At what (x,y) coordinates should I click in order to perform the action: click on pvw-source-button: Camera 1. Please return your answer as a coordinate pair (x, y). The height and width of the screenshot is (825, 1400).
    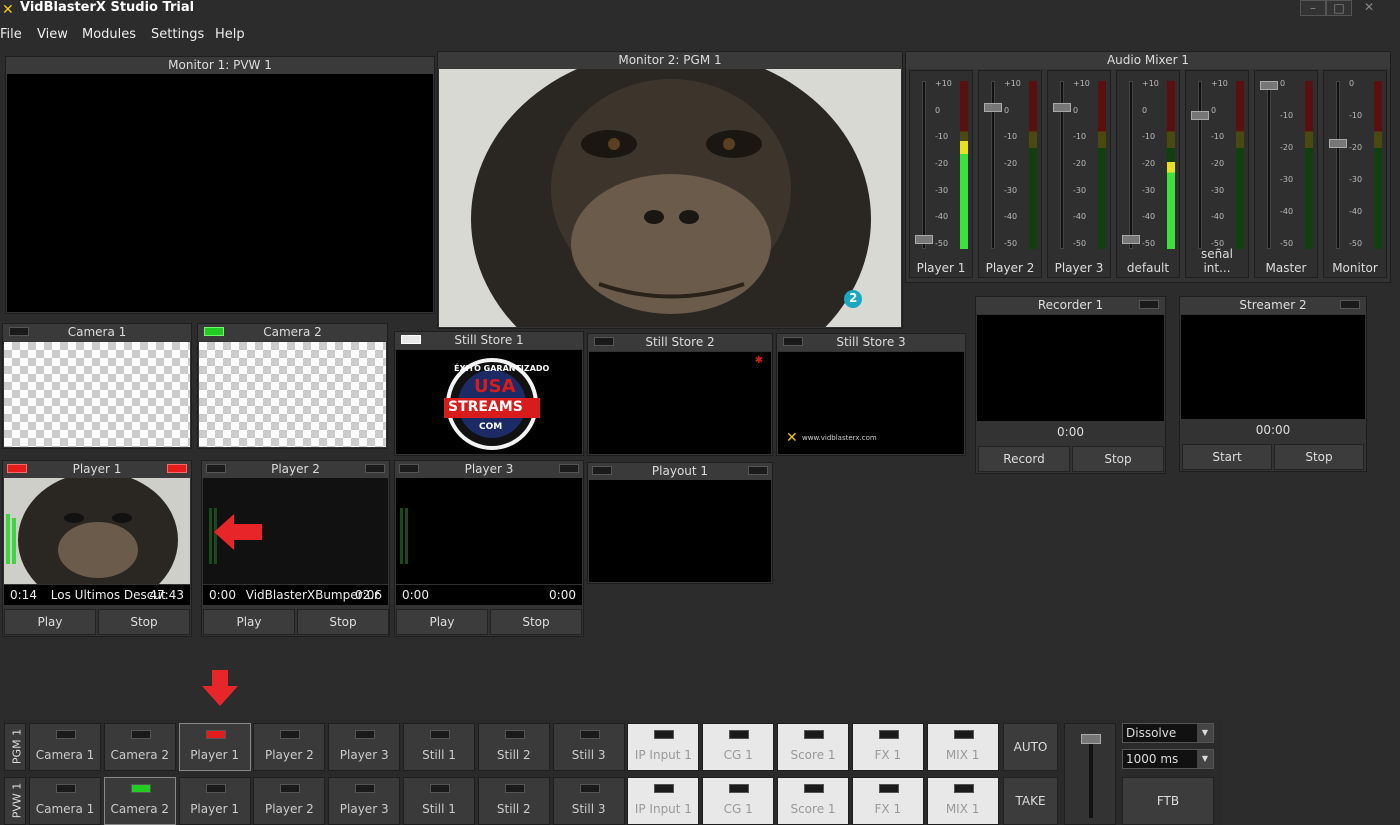
    Looking at the image, I should click on (65, 801).